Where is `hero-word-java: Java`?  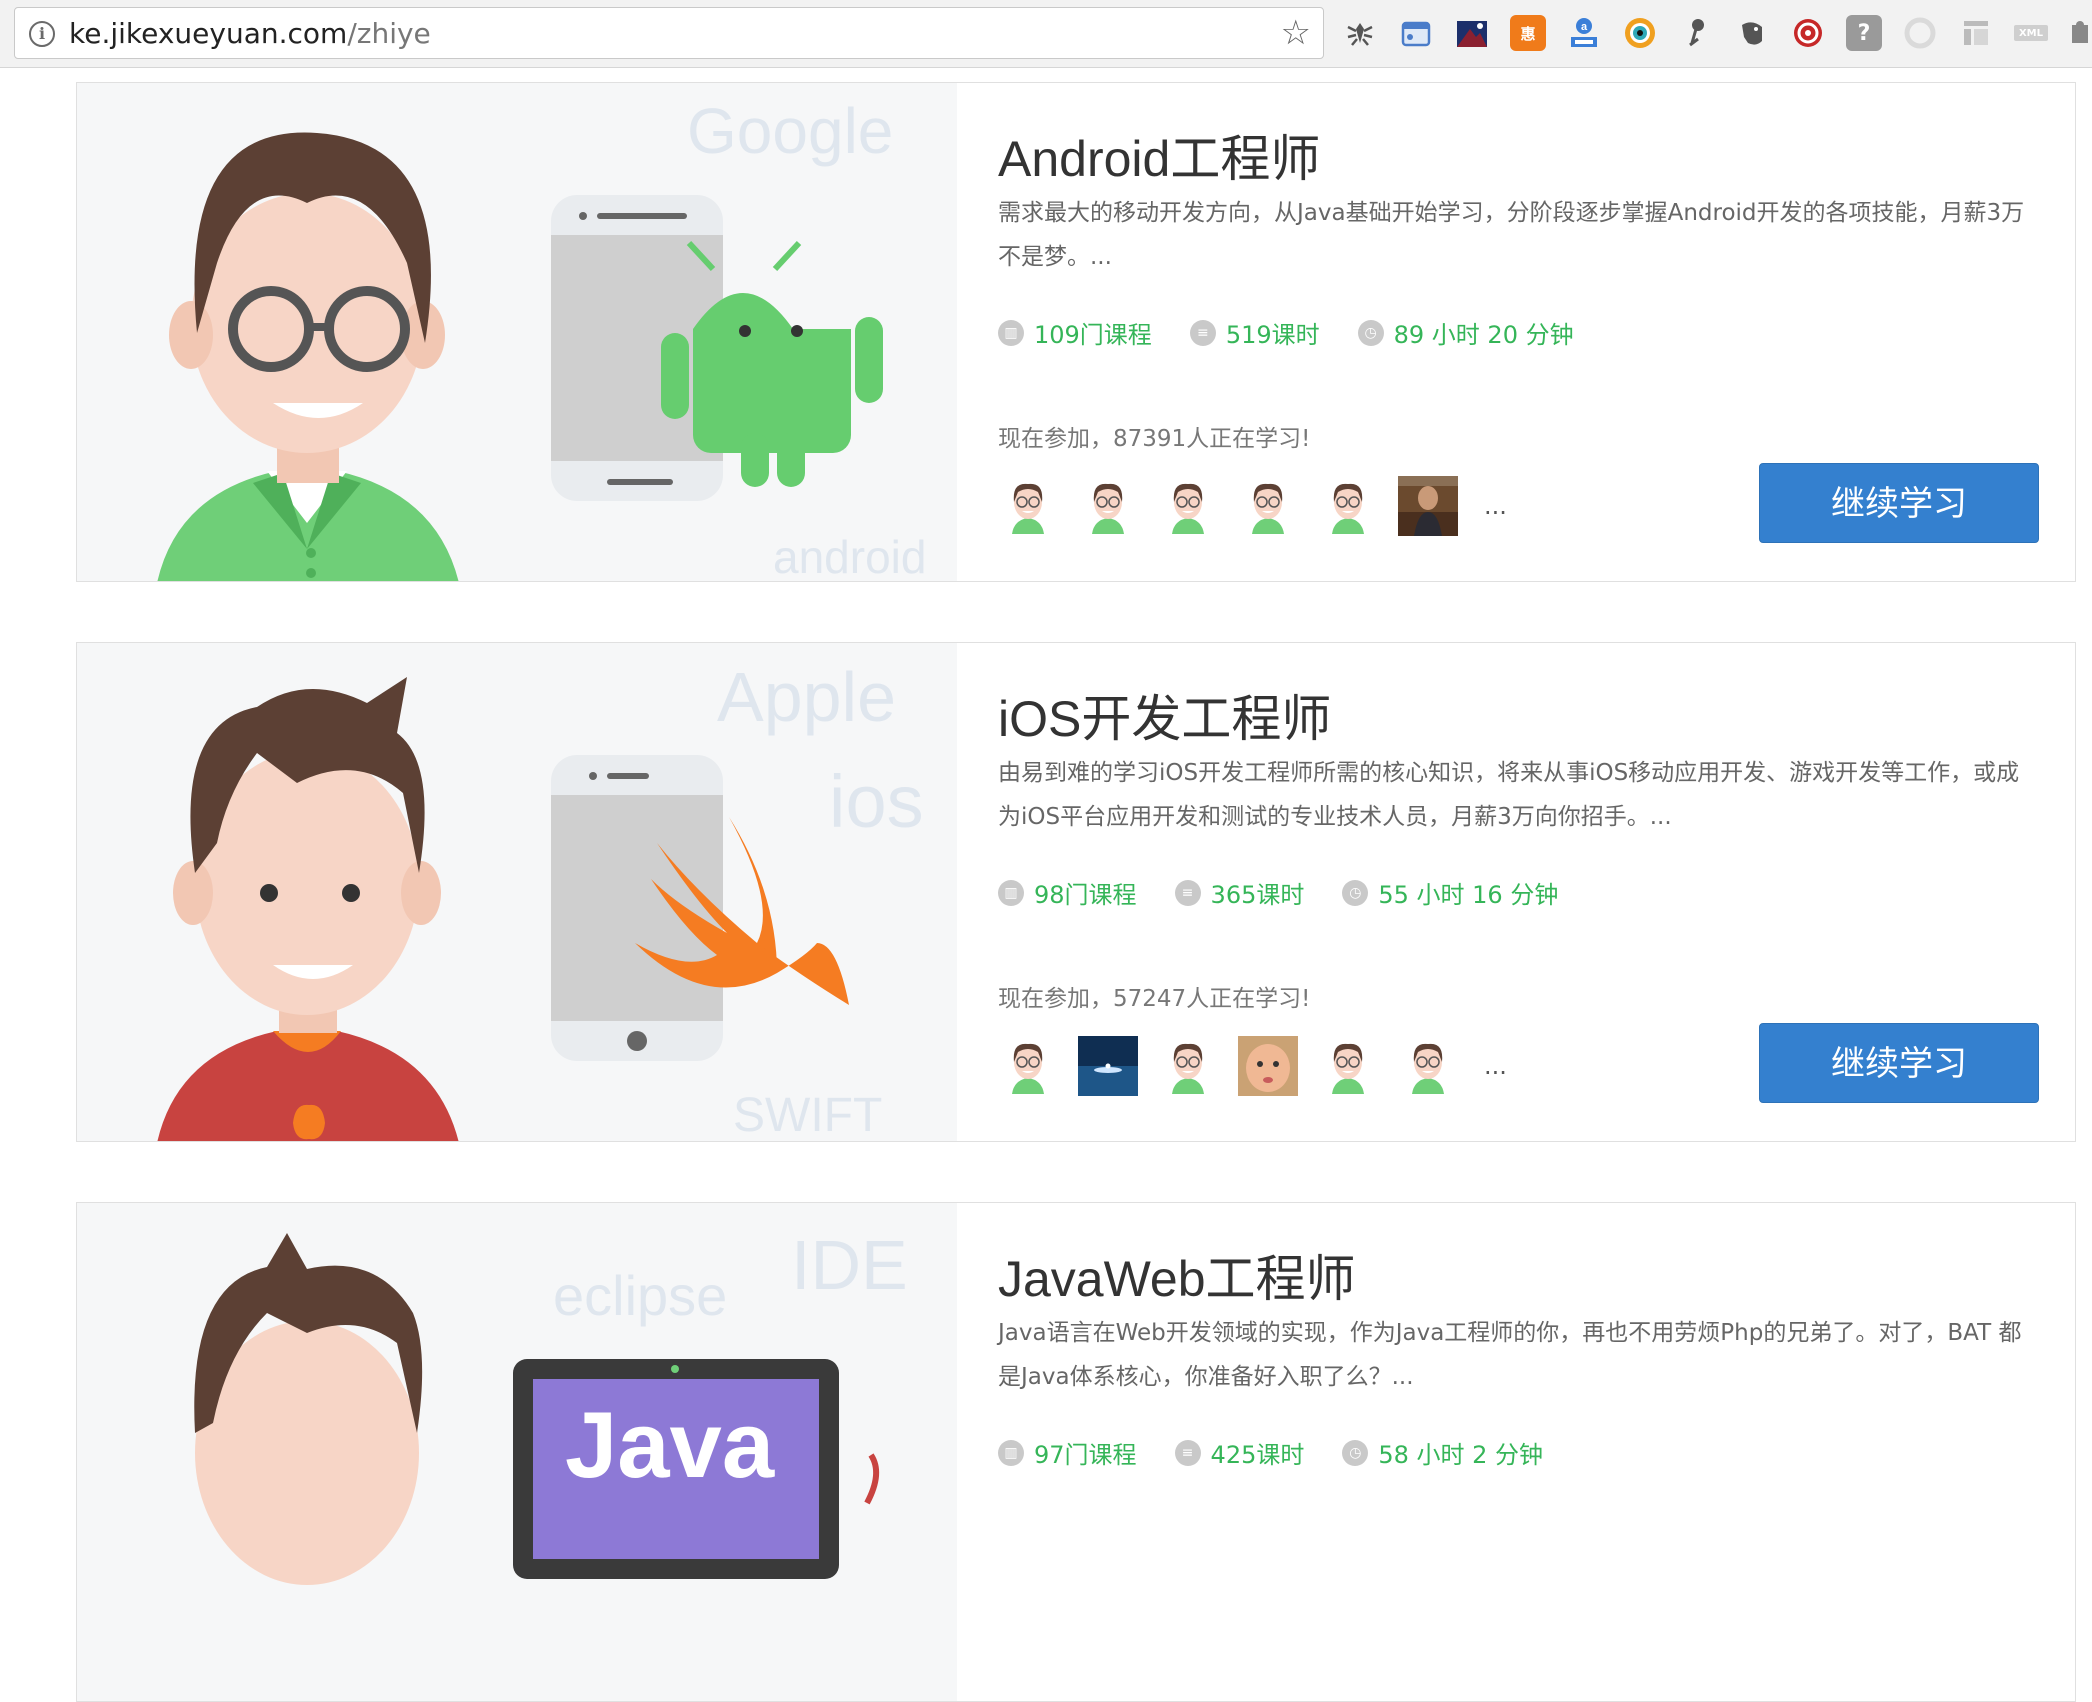 hero-word-java: Java is located at coordinates (670, 1444).